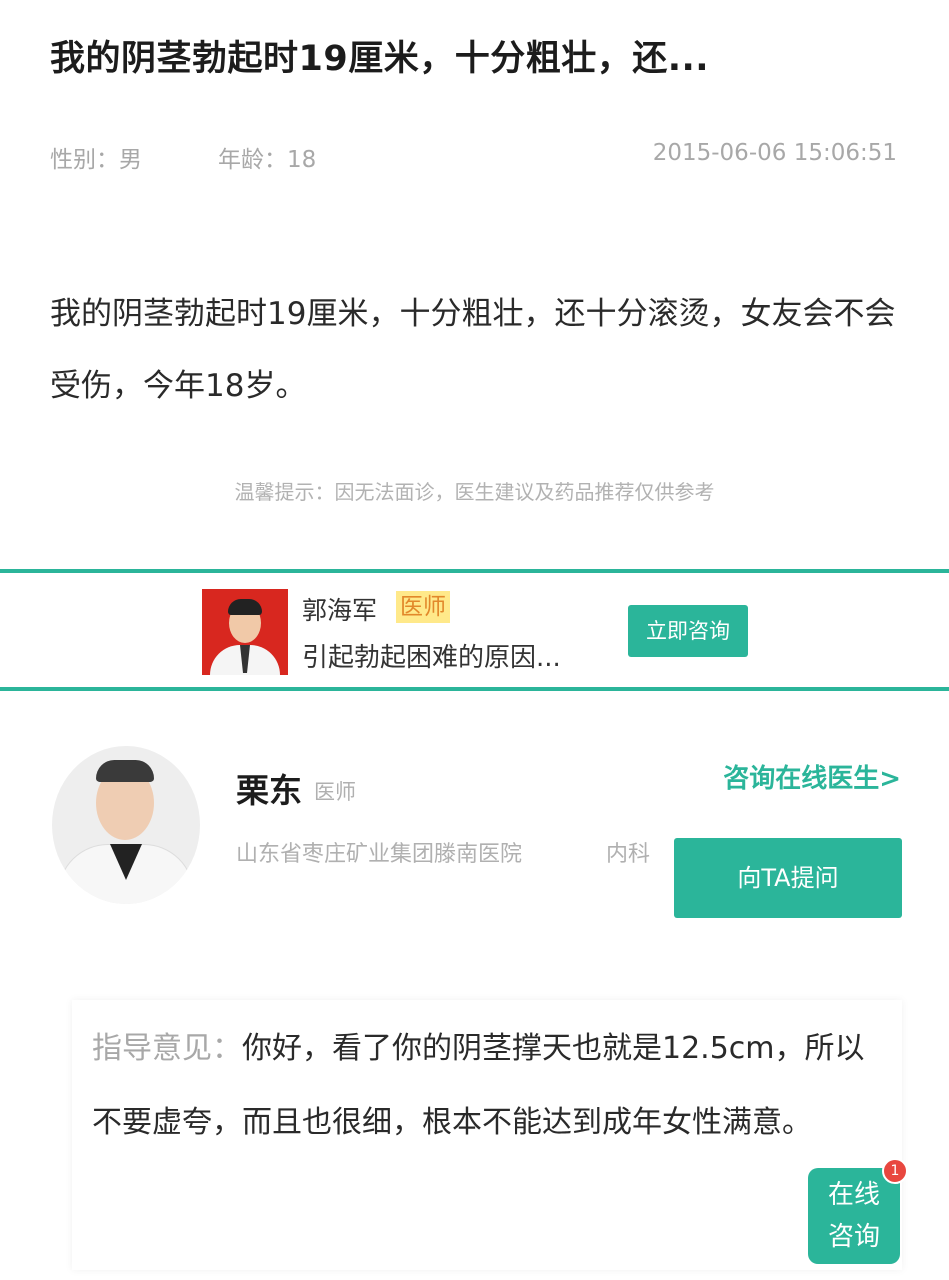 The width and height of the screenshot is (949, 1280). Describe the element at coordinates (774, 153) in the screenshot. I see `question-timestamp: 2015-06-06 15:06:51` at that location.